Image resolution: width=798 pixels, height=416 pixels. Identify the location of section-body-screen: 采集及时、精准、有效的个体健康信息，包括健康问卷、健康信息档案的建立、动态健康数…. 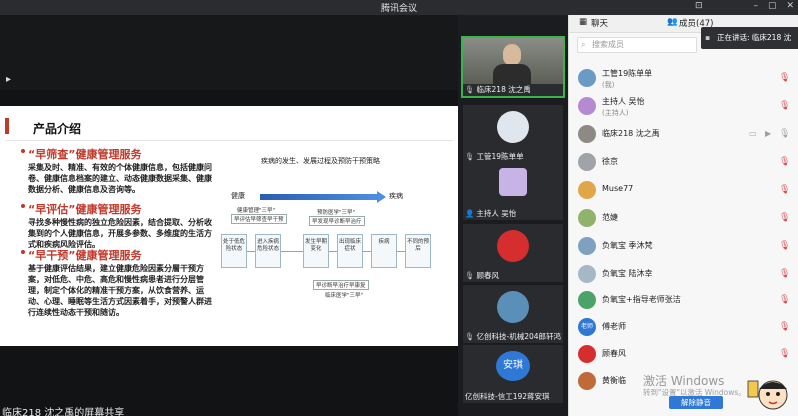
(120, 178).